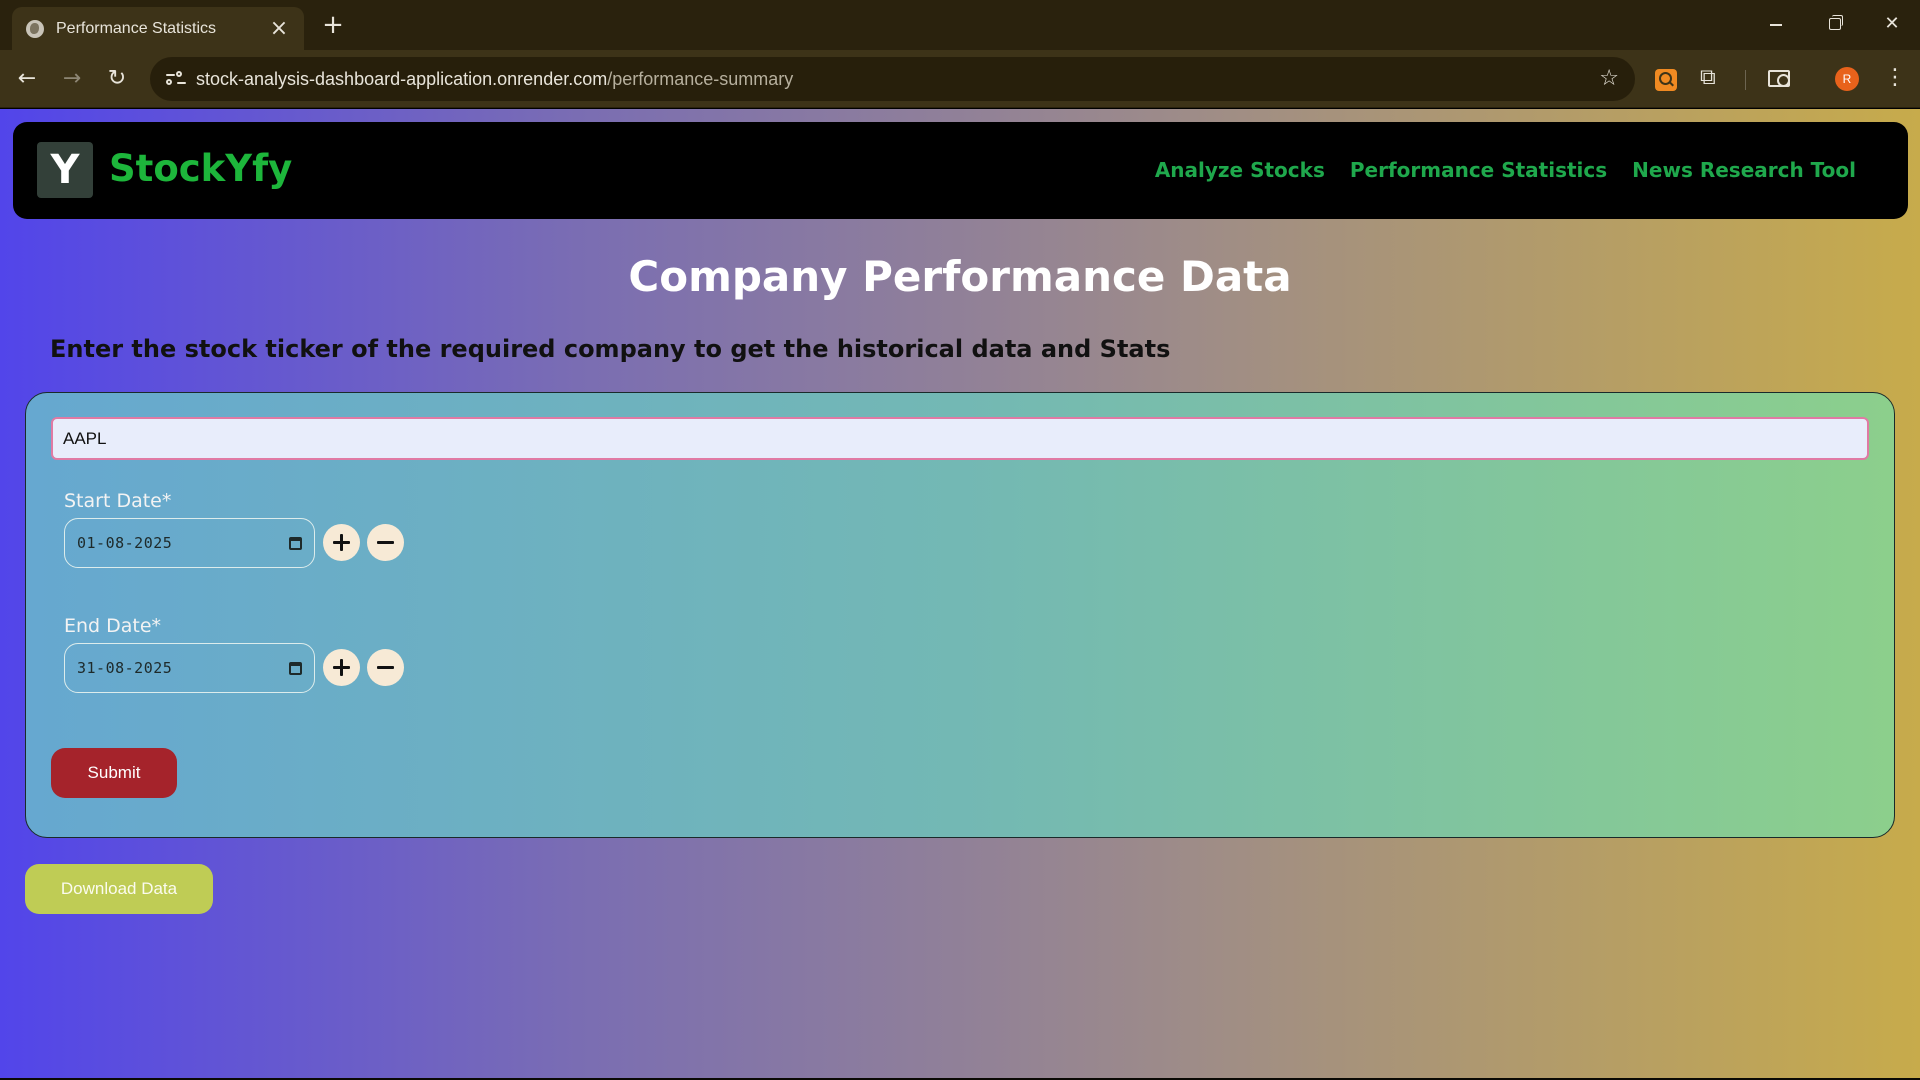 This screenshot has width=1920, height=1080. Describe the element at coordinates (1708, 77) in the screenshot. I see `puzzle-icon: ⧉` at that location.